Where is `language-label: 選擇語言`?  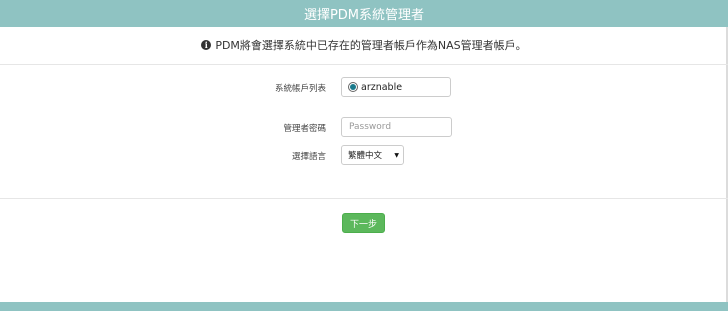
language-label: 選擇語言 is located at coordinates (308, 157).